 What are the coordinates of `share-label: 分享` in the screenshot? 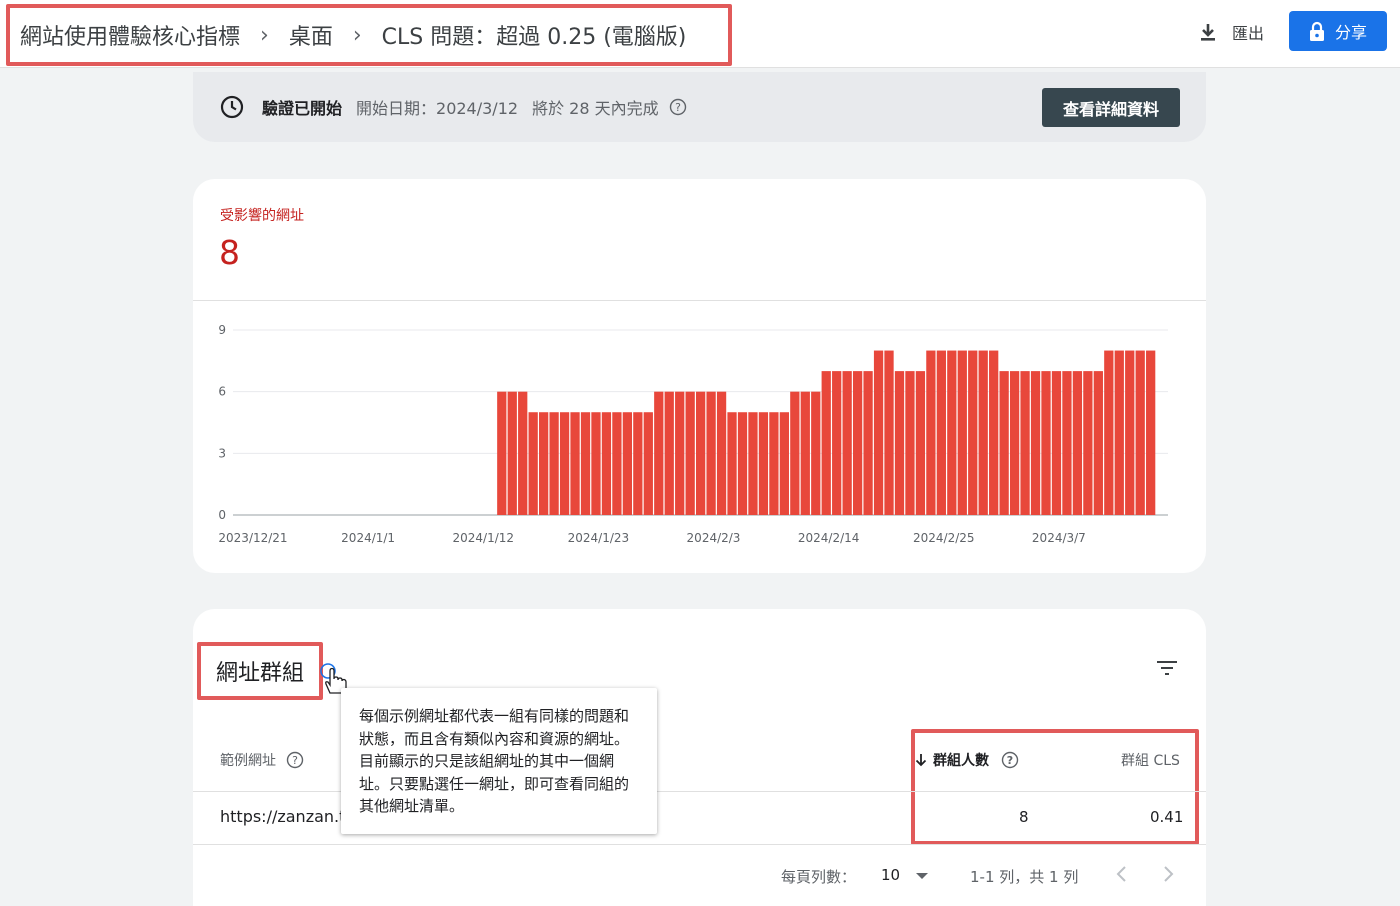 It's located at (1350, 32).